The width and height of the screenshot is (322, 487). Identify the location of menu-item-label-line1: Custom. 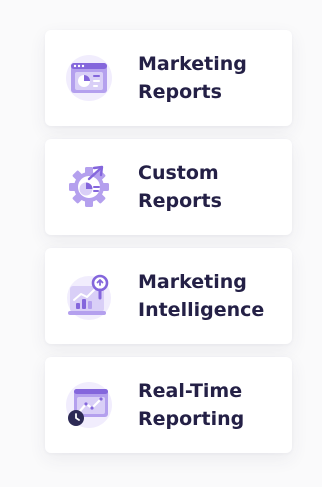
(178, 173).